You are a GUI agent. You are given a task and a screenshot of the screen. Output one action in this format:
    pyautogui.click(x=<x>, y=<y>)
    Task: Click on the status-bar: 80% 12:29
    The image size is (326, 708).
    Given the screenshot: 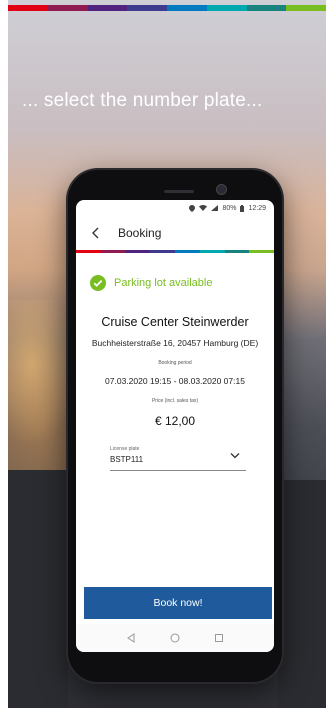 What is the action you would take?
    pyautogui.click(x=175, y=208)
    